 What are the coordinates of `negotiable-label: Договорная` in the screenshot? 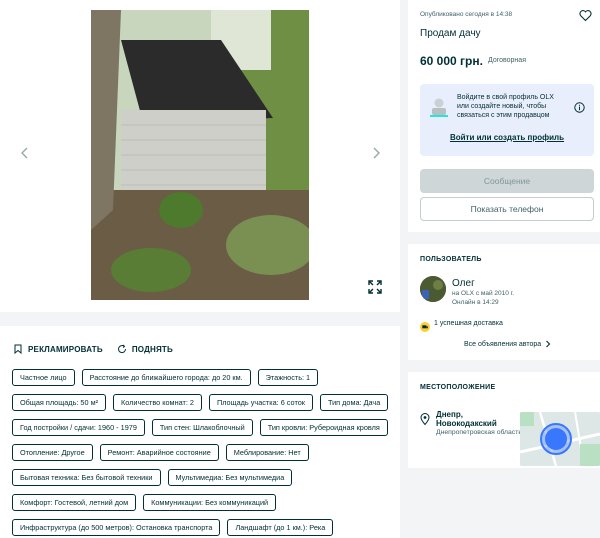 It's located at (507, 60).